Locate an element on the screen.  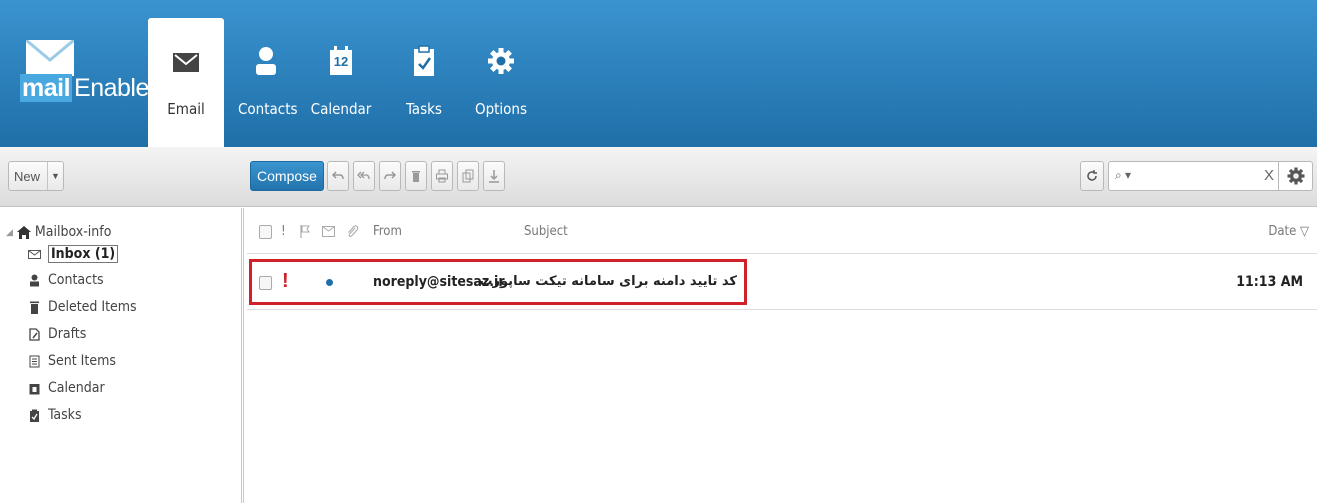
sidebar-item-drafts: Drafts is located at coordinates (57, 334).